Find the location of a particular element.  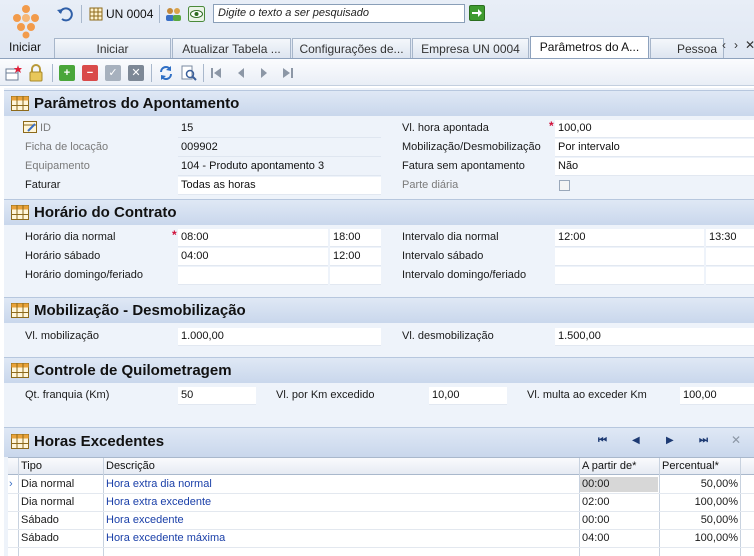

search-go-button is located at coordinates (477, 13).